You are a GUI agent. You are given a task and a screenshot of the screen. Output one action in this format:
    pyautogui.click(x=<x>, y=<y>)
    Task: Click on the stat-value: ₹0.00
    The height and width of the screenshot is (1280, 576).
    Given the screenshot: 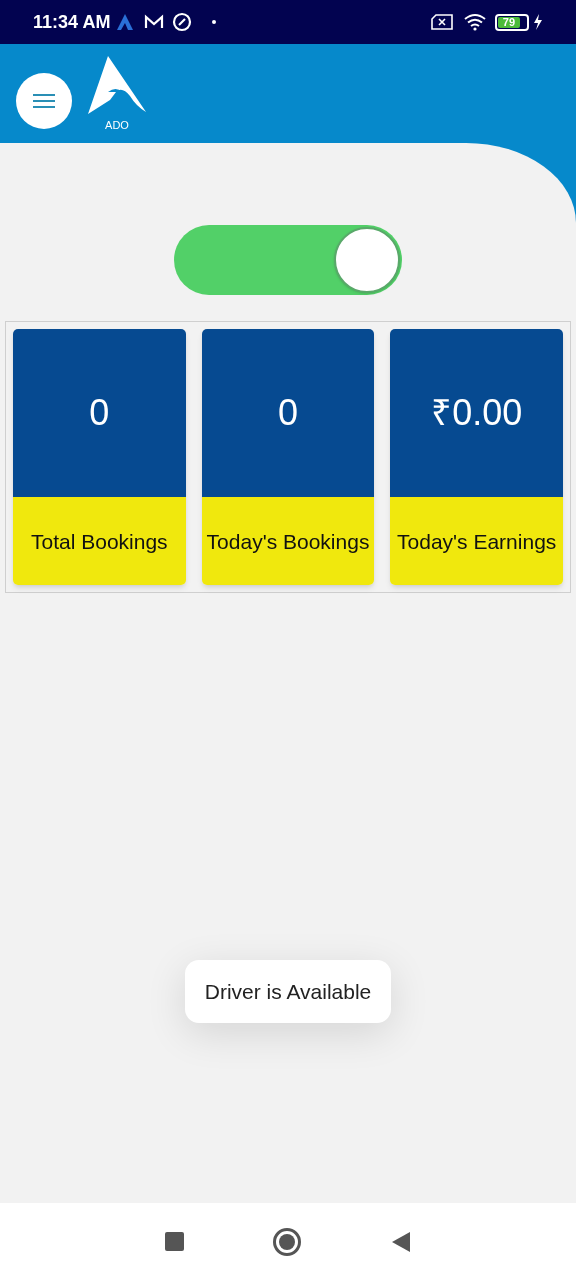 What is the action you would take?
    pyautogui.click(x=477, y=413)
    